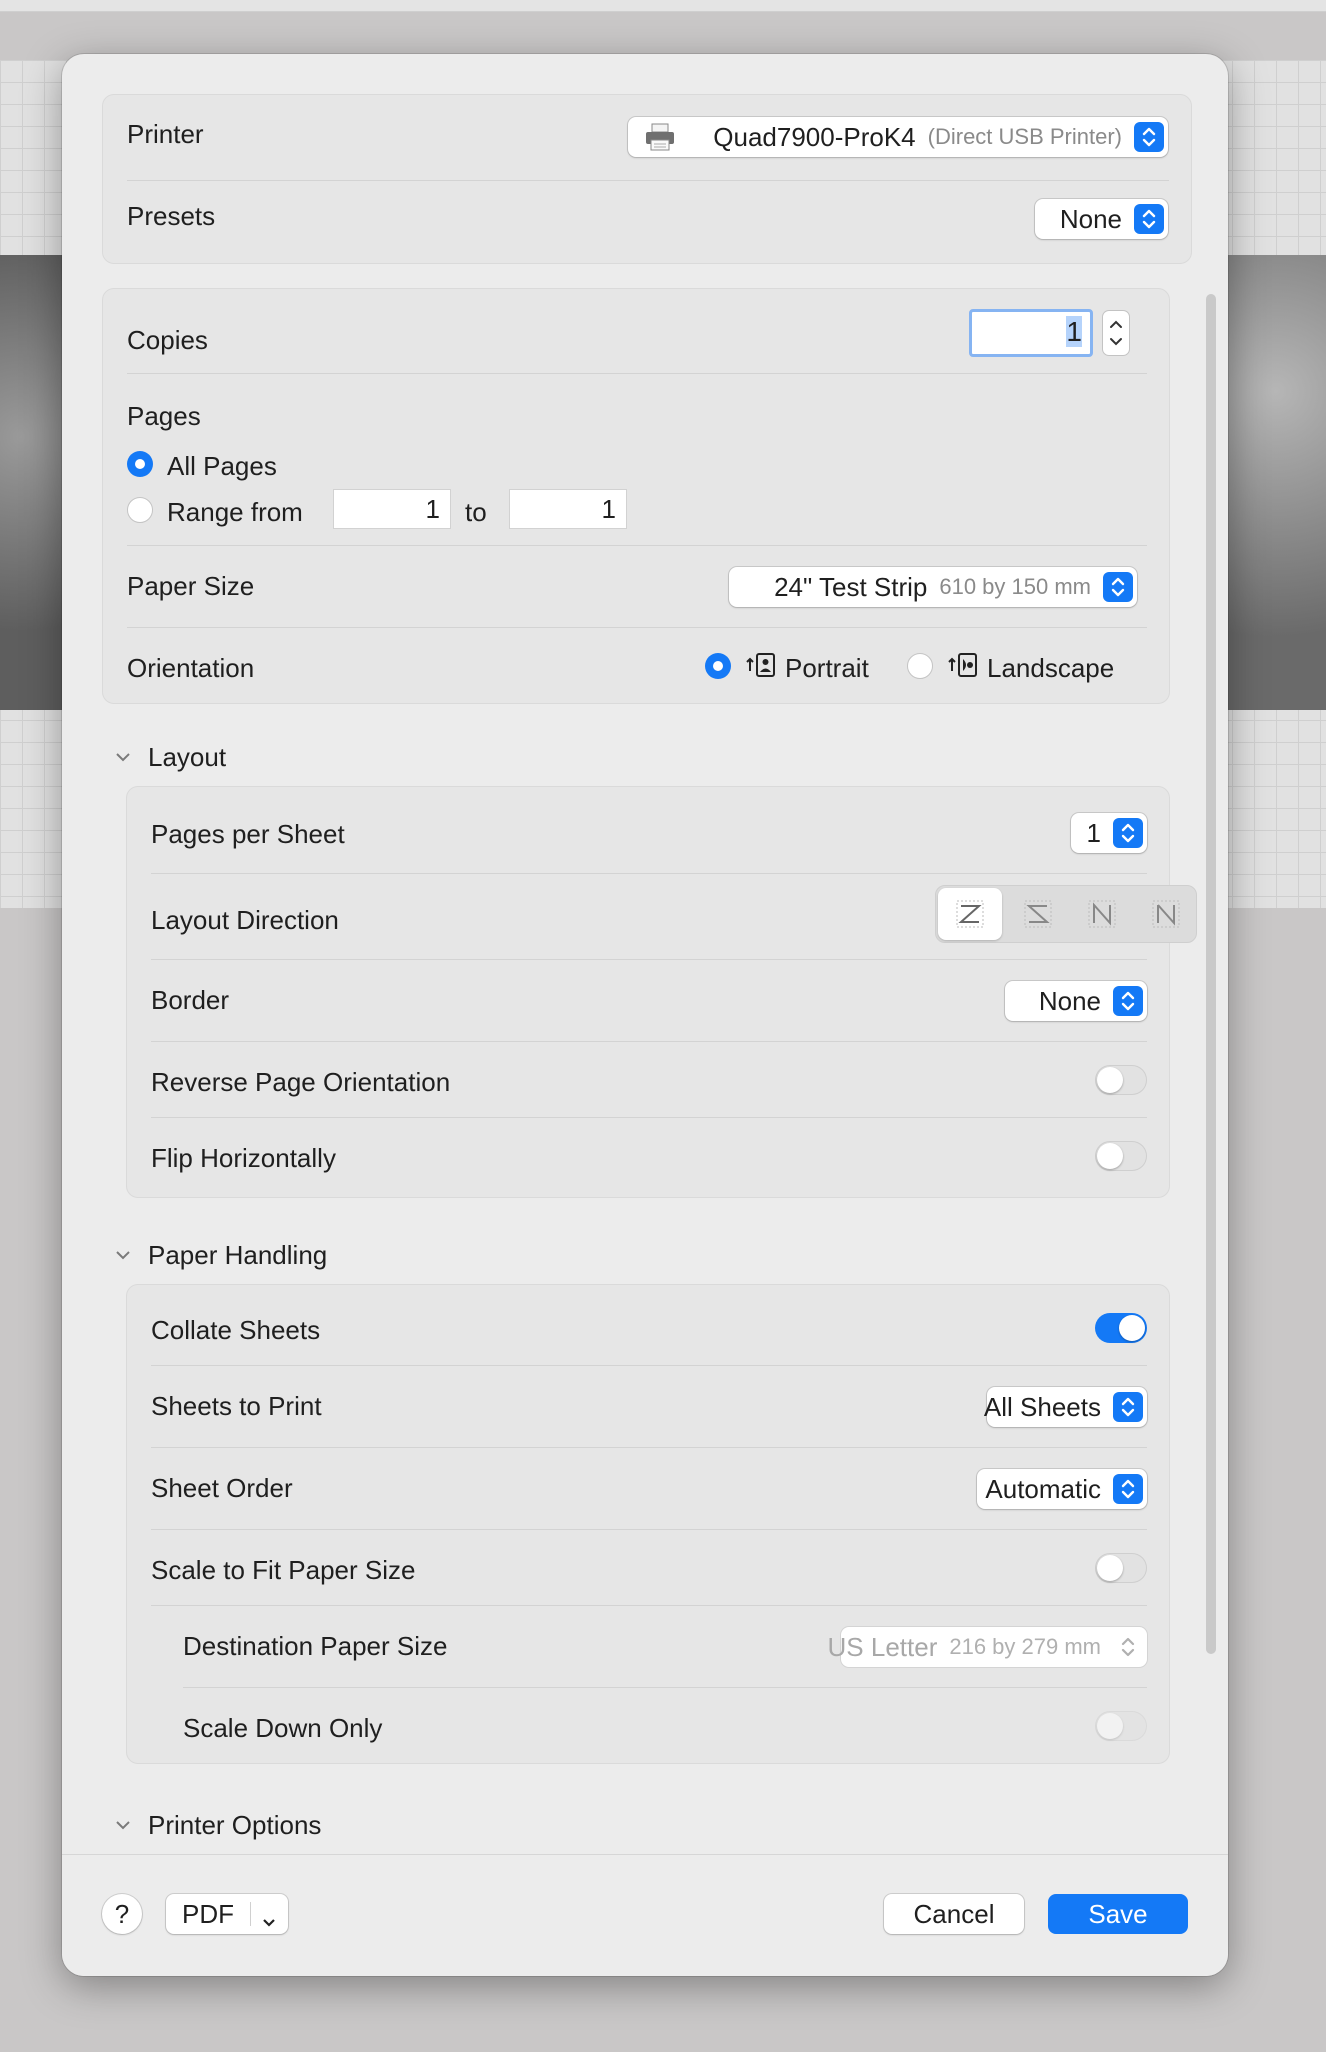 This screenshot has width=1326, height=2052. What do you see at coordinates (235, 512) in the screenshot?
I see `range-from-label: Range from` at bounding box center [235, 512].